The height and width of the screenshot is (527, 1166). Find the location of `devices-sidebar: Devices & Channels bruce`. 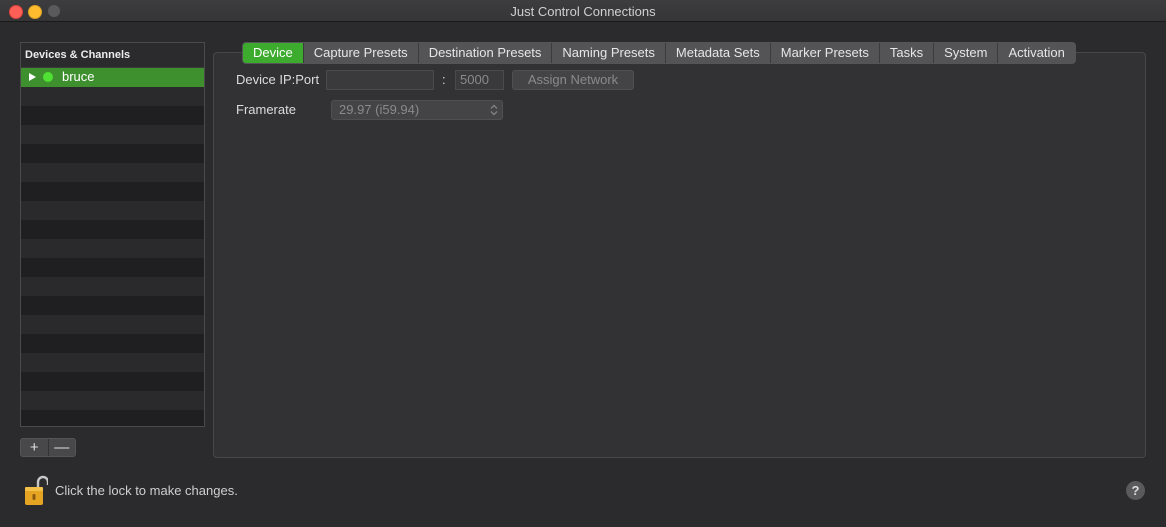

devices-sidebar: Devices & Channels bruce is located at coordinates (112, 234).